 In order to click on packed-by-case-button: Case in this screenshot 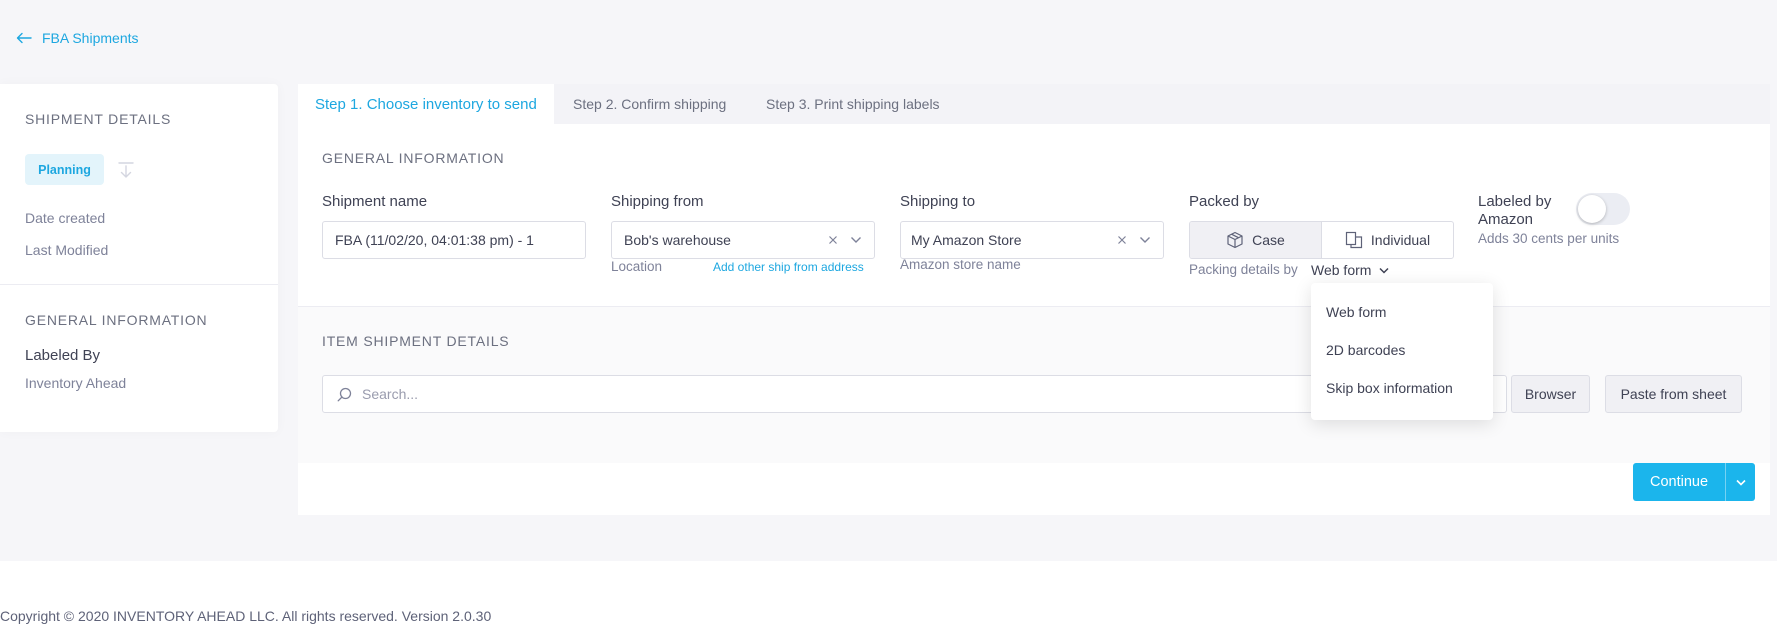, I will do `click(1256, 240)`.